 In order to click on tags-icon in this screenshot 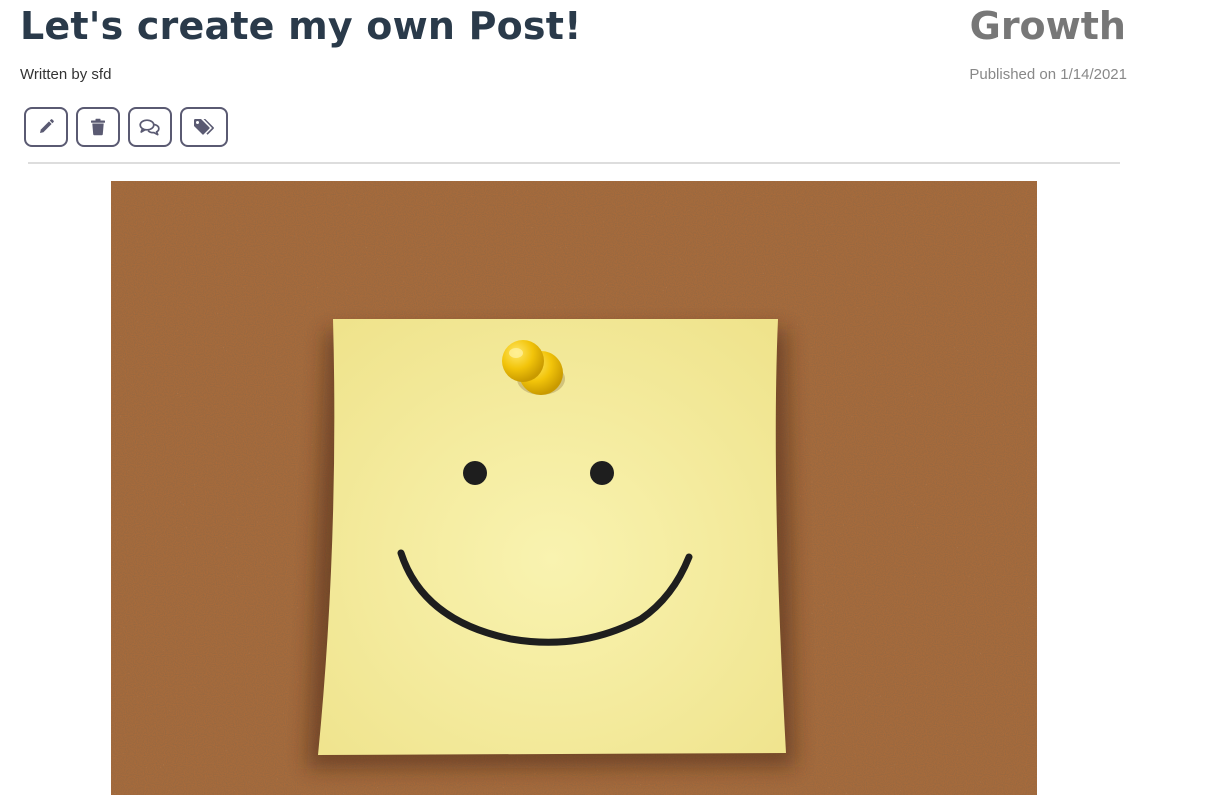, I will do `click(204, 127)`.